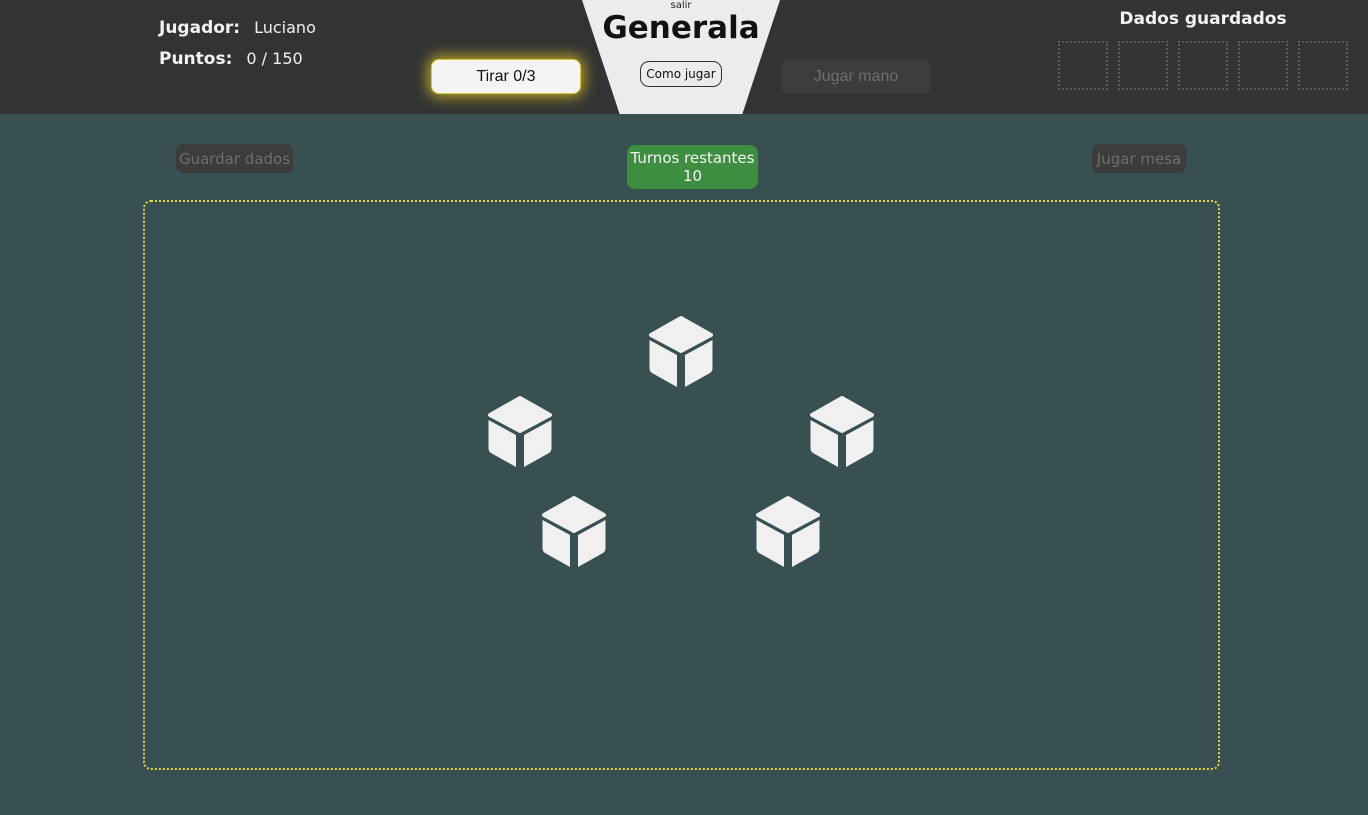 This screenshot has width=1368, height=815. What do you see at coordinates (196, 59) in the screenshot?
I see `points-label: Puntos:` at bounding box center [196, 59].